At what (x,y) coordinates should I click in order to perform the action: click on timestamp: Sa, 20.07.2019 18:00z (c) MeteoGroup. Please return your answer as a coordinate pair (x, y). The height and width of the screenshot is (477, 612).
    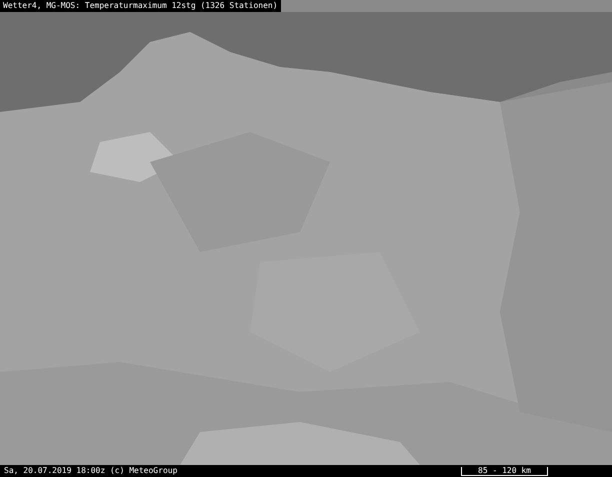
    Looking at the image, I should click on (91, 471).